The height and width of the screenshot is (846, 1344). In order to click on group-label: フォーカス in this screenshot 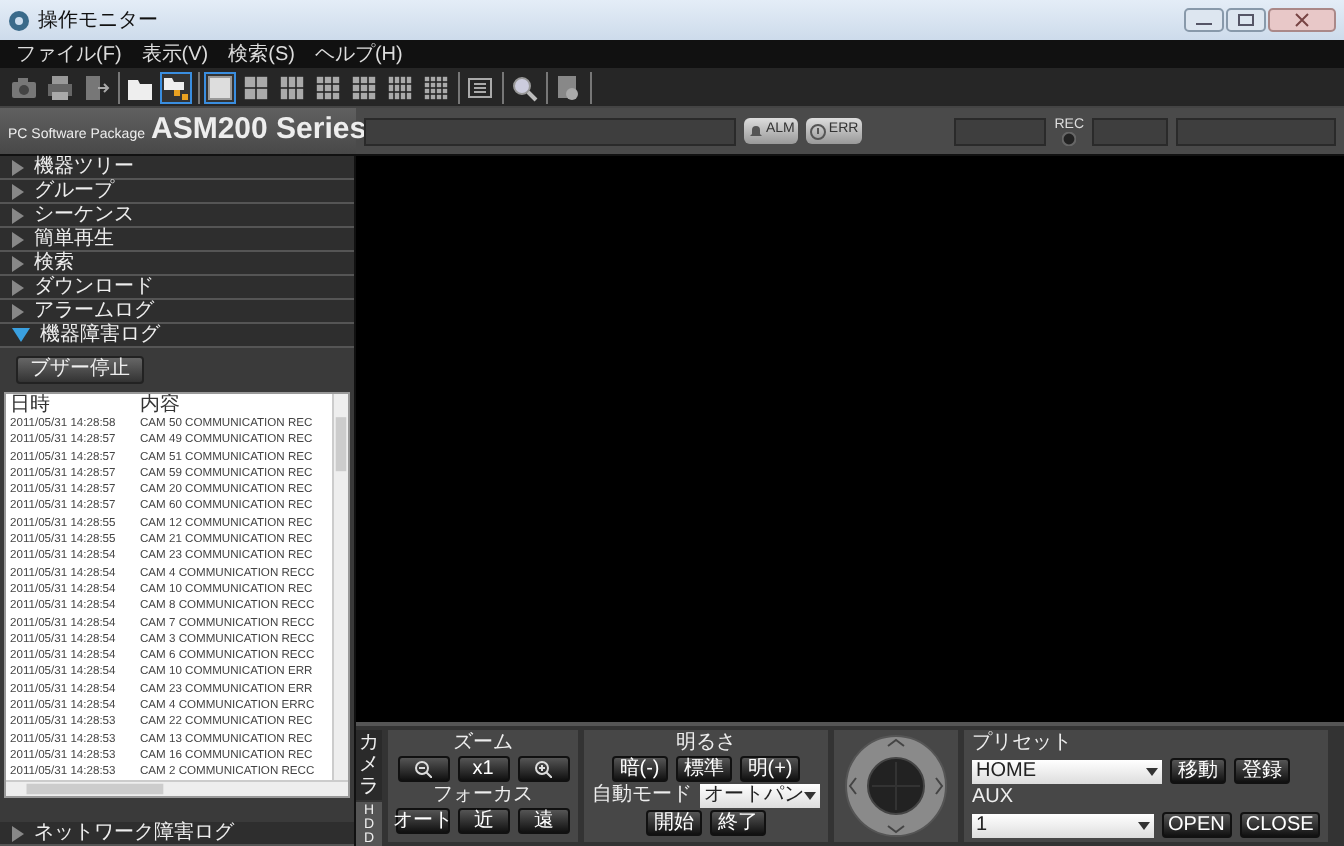, I will do `click(483, 795)`.